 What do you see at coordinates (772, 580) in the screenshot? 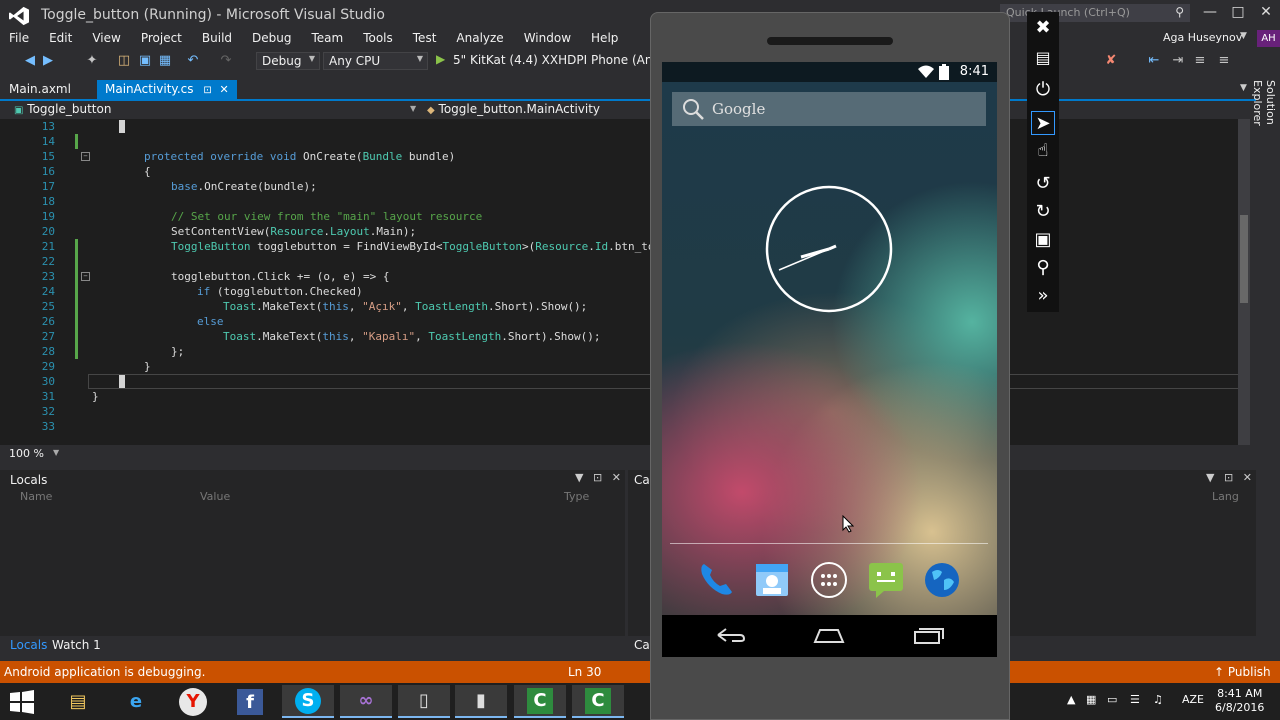
I see `contacts-icon` at bounding box center [772, 580].